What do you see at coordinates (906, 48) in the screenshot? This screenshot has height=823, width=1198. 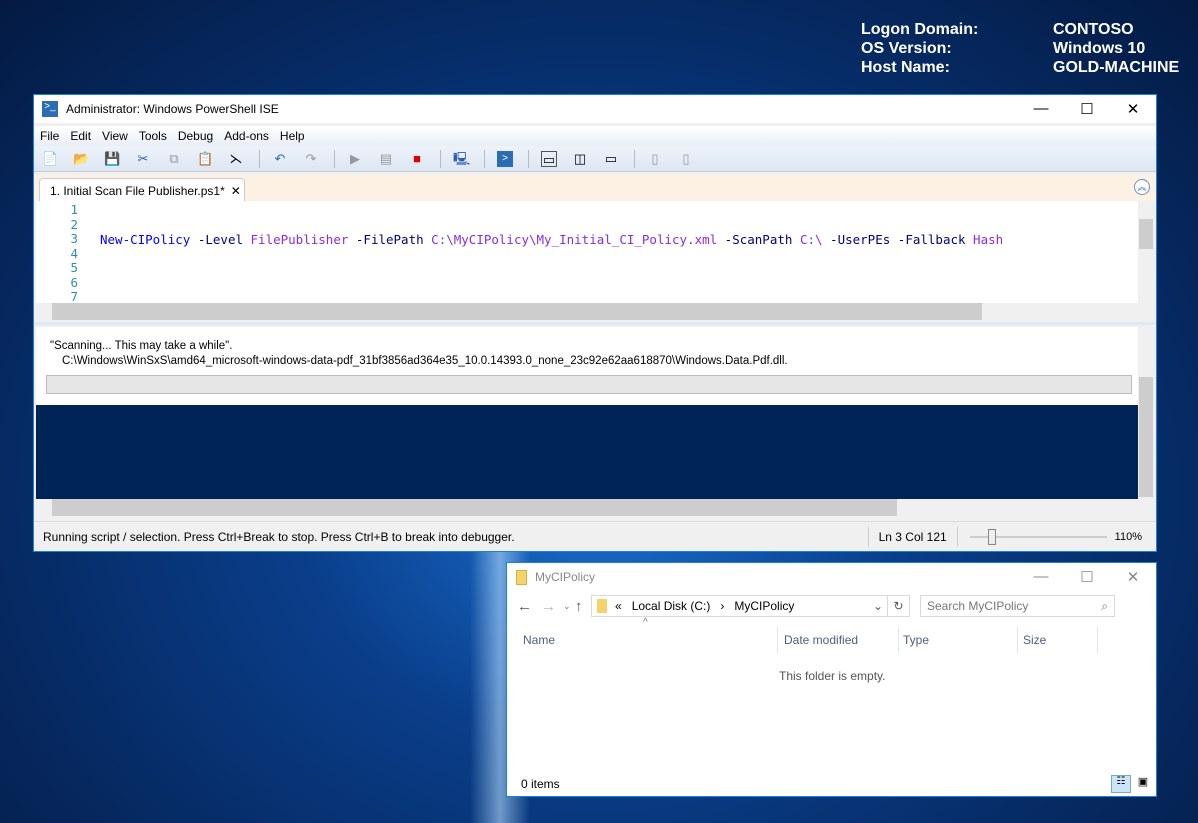 I see `info-label: OS Version:` at bounding box center [906, 48].